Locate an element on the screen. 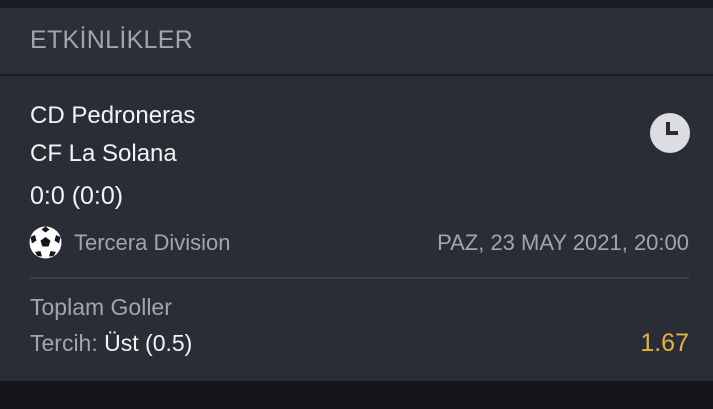 The width and height of the screenshot is (713, 409). bottom-area is located at coordinates (356, 395).